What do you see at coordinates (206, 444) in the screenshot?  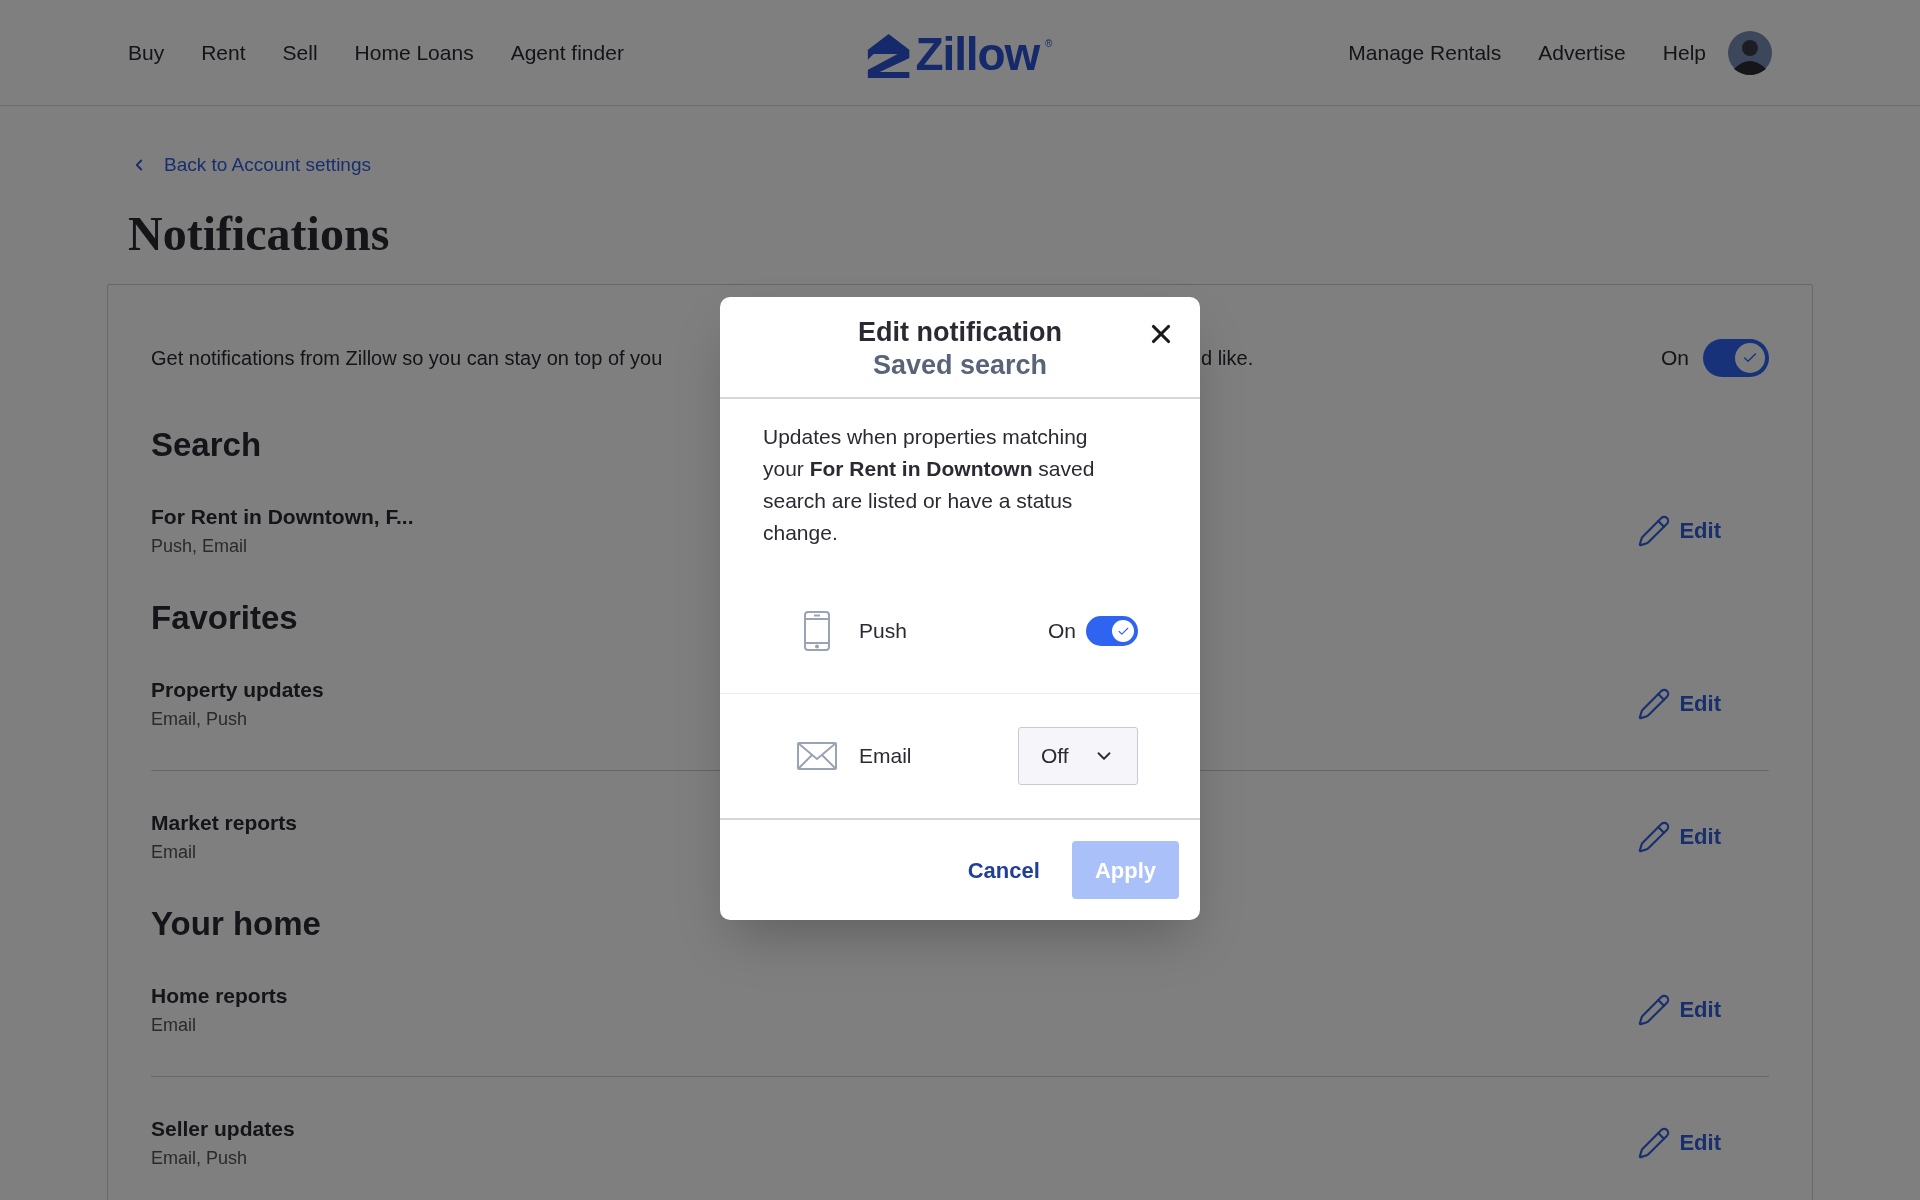 I see `section-heading: Search` at bounding box center [206, 444].